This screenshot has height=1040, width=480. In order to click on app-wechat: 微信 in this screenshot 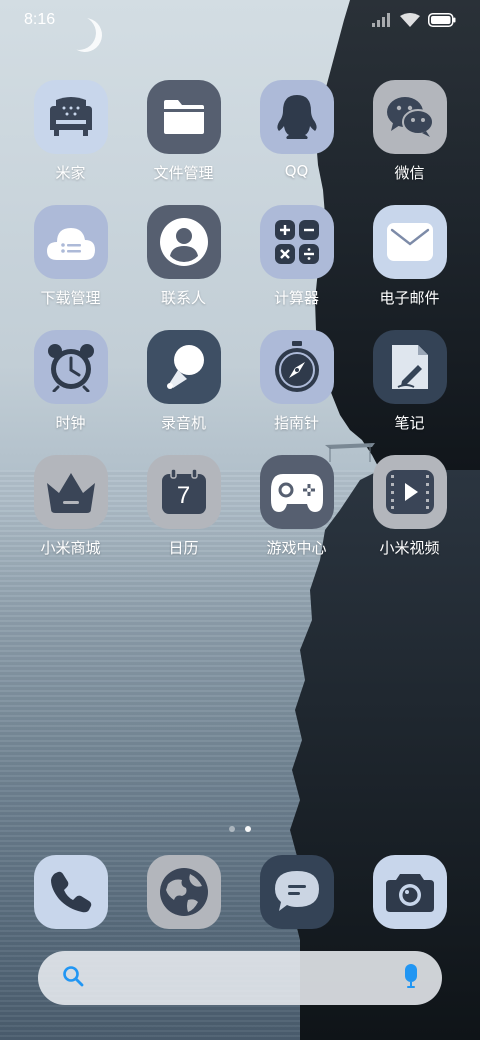, I will do `click(409, 135)`.